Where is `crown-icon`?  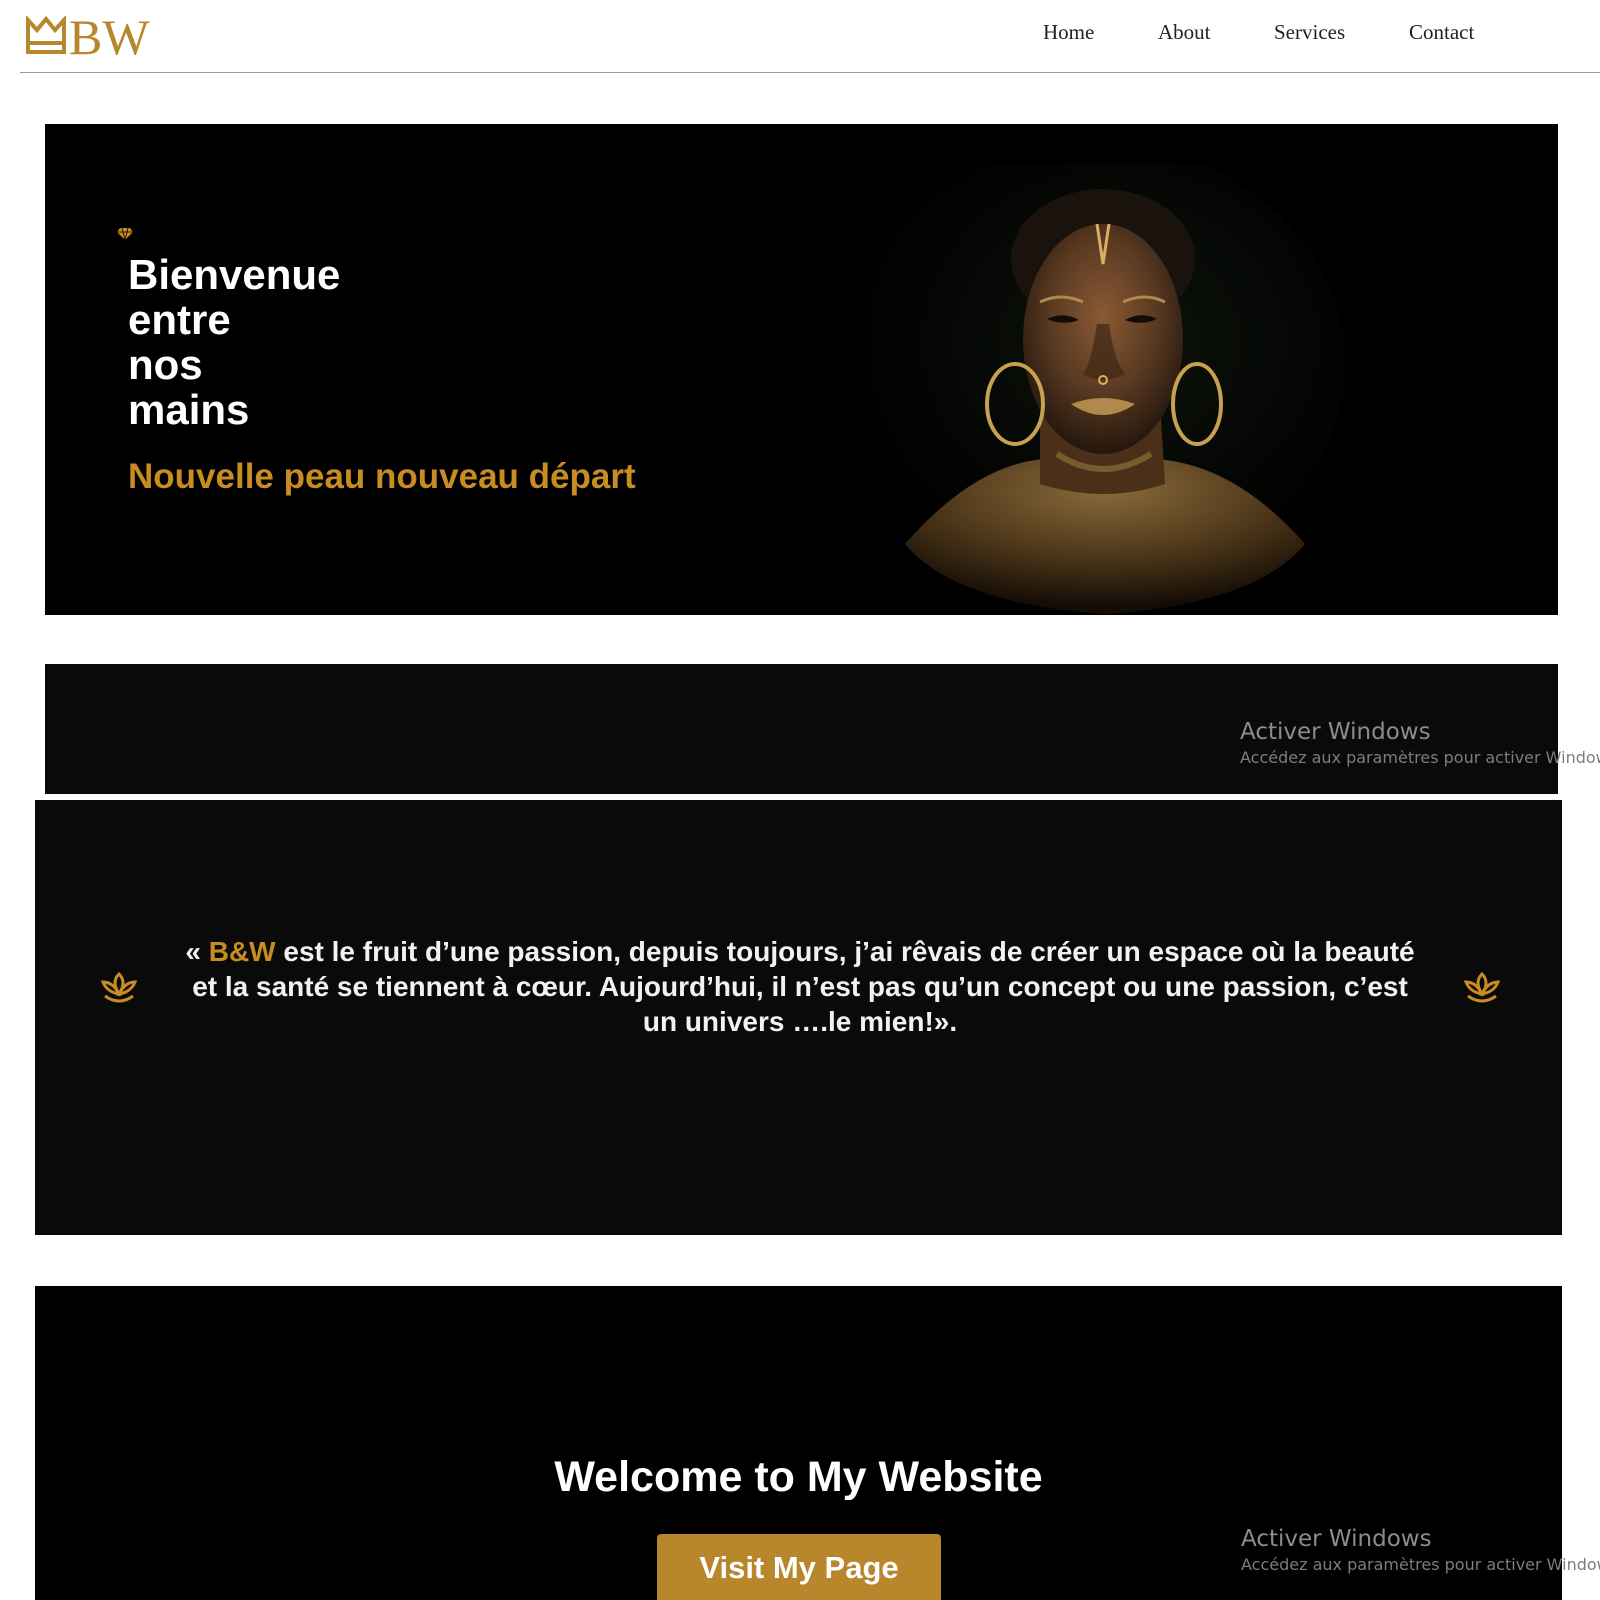
crown-icon is located at coordinates (46, 35).